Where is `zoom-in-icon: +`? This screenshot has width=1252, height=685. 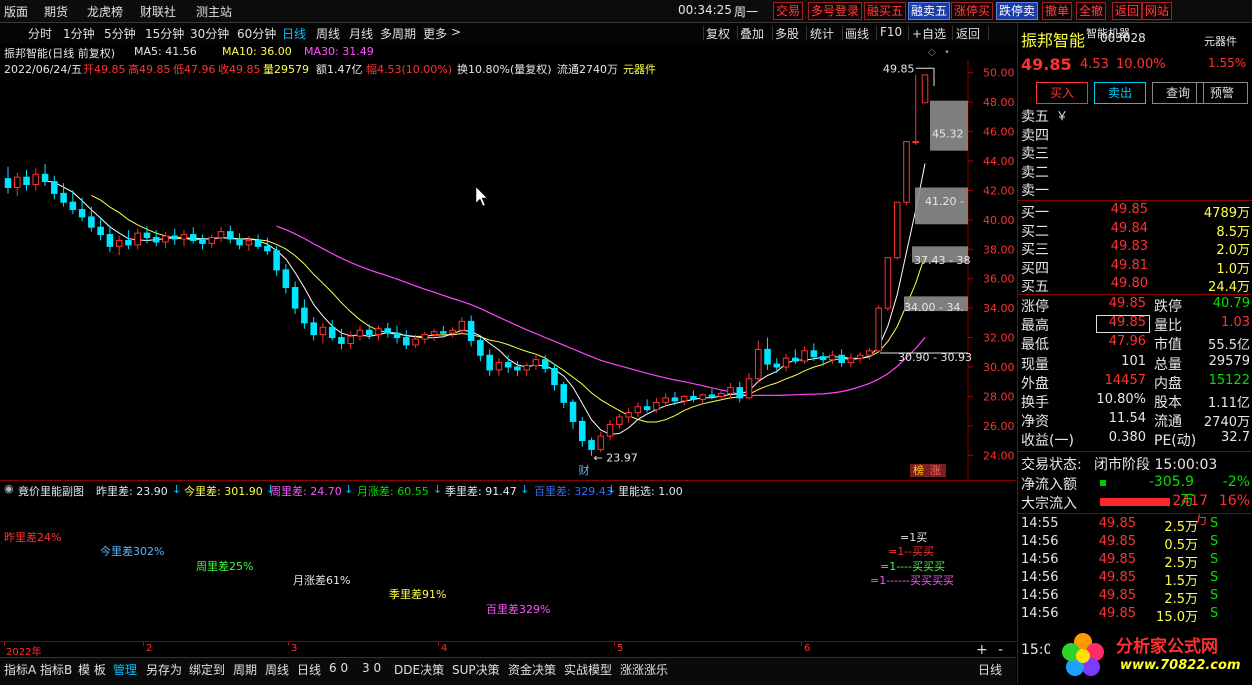 zoom-in-icon: + is located at coordinates (982, 650).